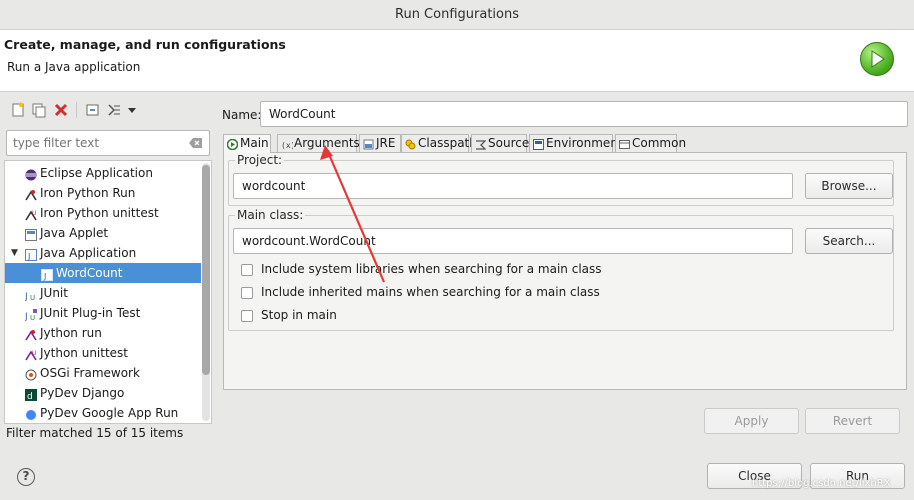  I want to click on tree-item-jython-unittest: U Jython unittest, so click(103, 353).